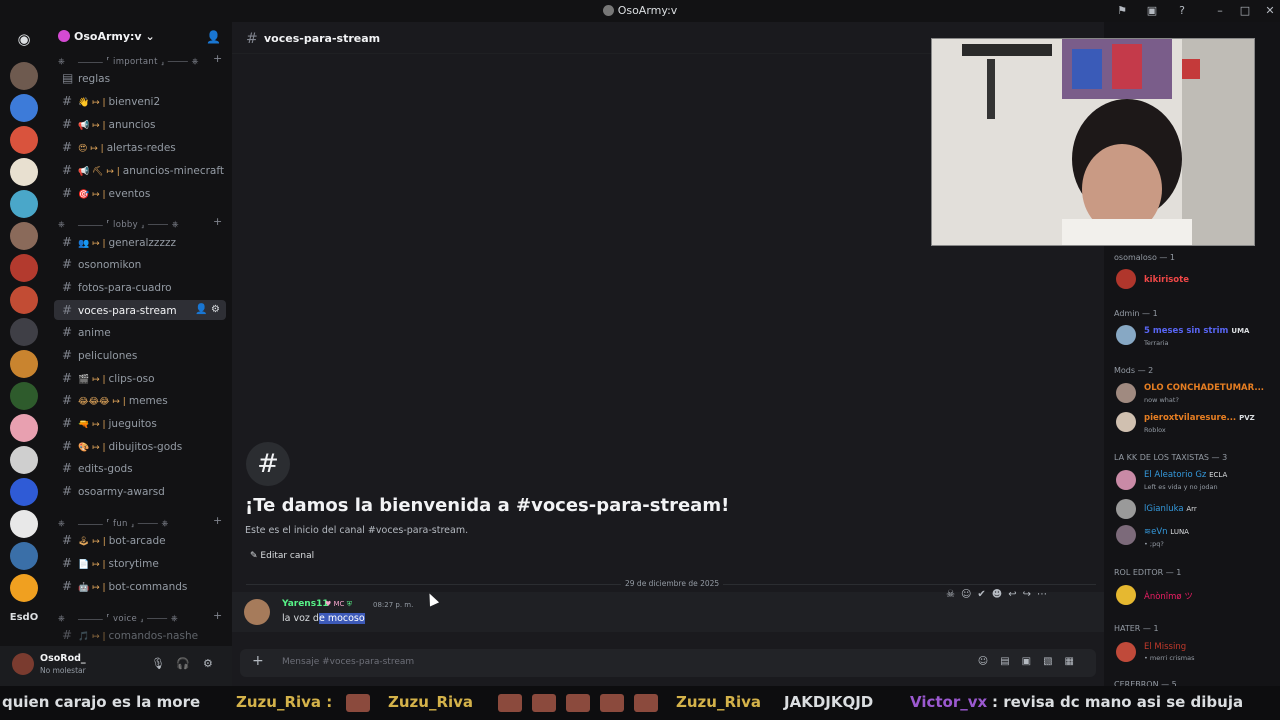 This screenshot has height=720, width=1280. I want to click on inbox-icon: ⚑, so click(1122, 11).